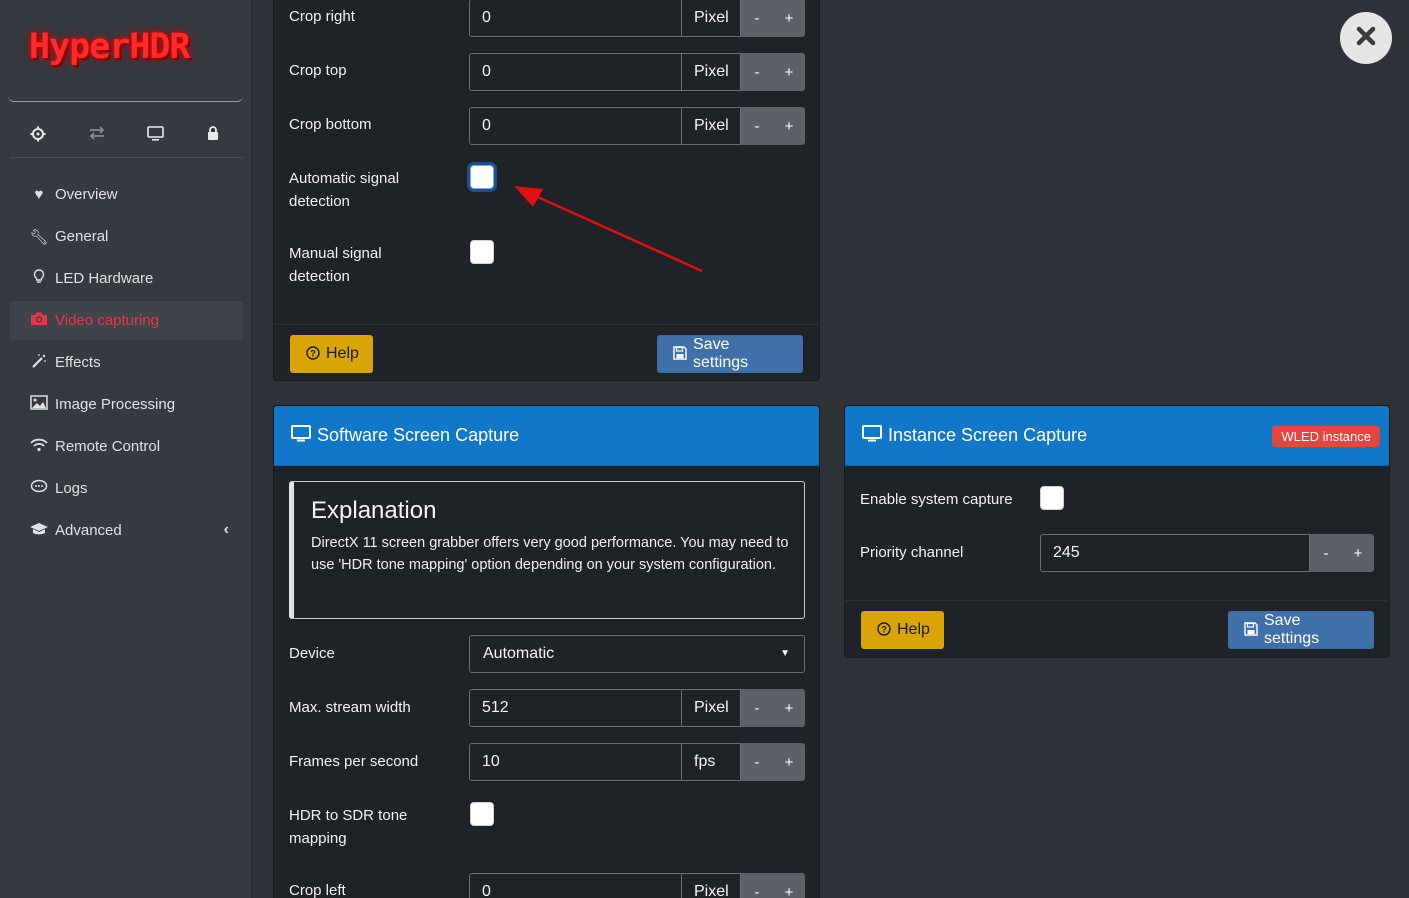 The width and height of the screenshot is (1409, 898). I want to click on manual-signal-label: Manual signal detection, so click(335, 265).